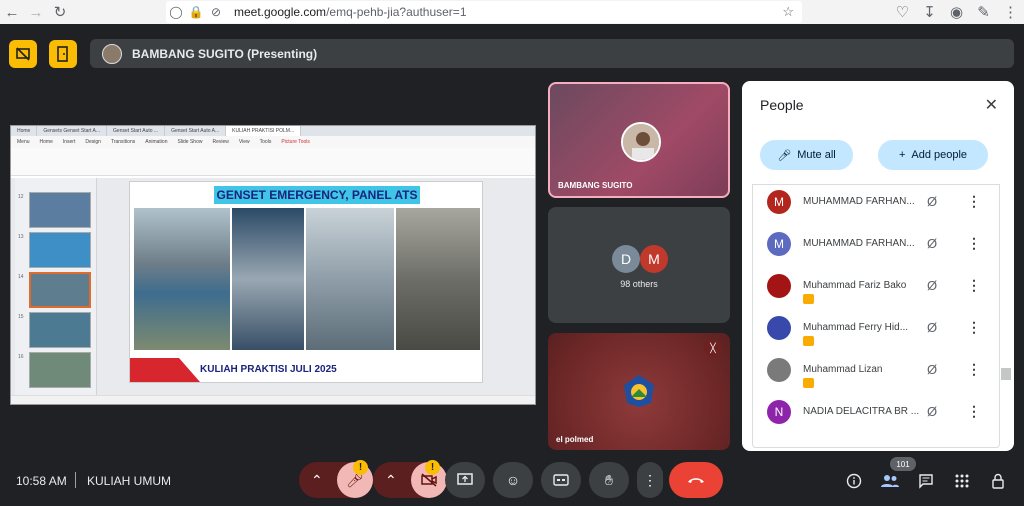 This screenshot has height=506, width=1024. I want to click on activities-grid-icon, so click(962, 481).